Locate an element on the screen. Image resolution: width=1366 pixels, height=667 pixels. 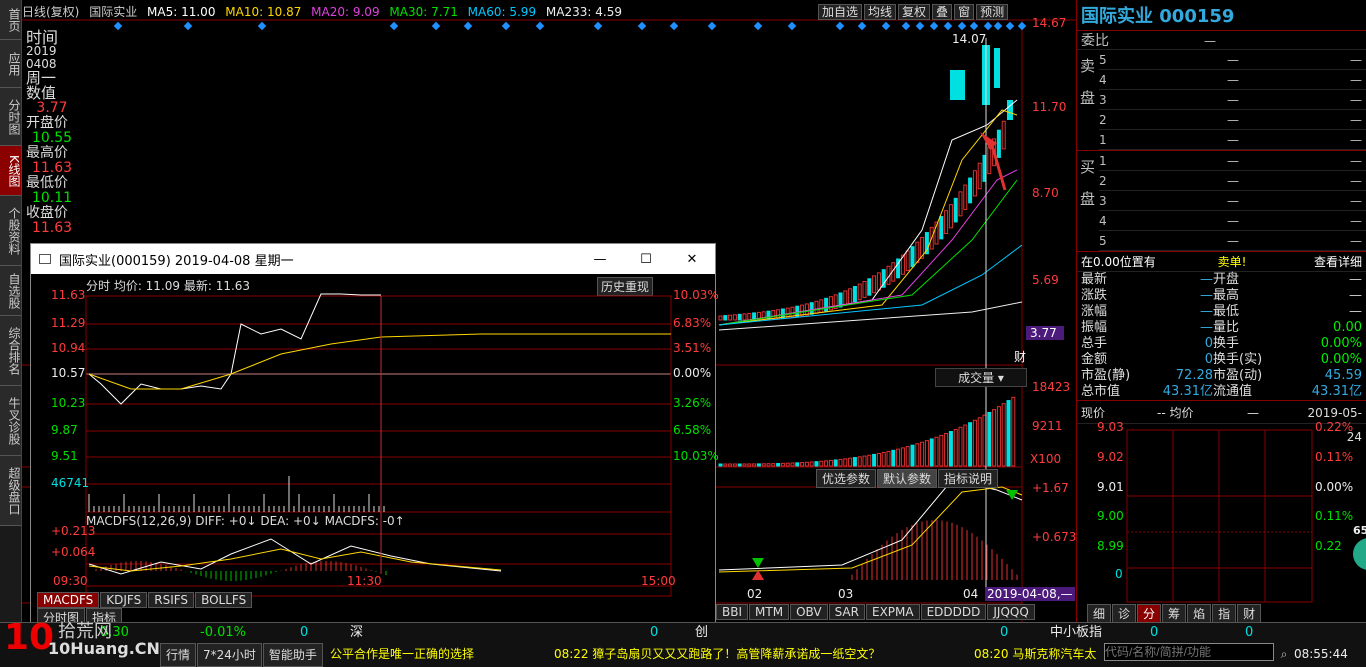
opt-param-tab: 优选参数 is located at coordinates (846, 478).